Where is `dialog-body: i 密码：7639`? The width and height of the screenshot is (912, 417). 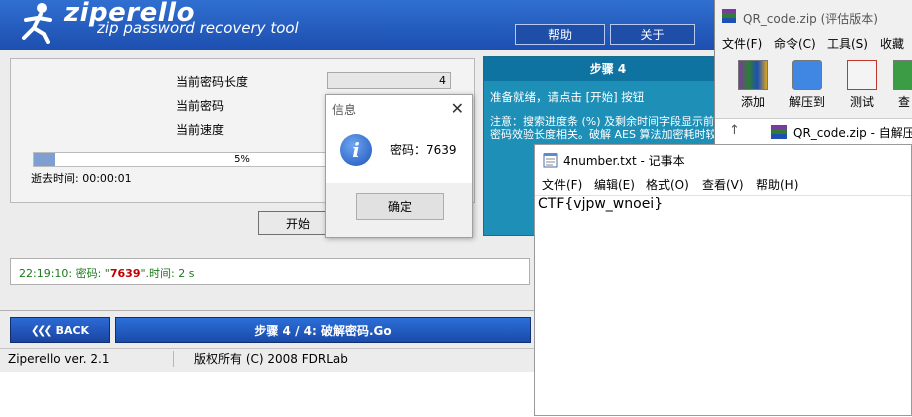
dialog-body: i 密码：7639 is located at coordinates (399, 153).